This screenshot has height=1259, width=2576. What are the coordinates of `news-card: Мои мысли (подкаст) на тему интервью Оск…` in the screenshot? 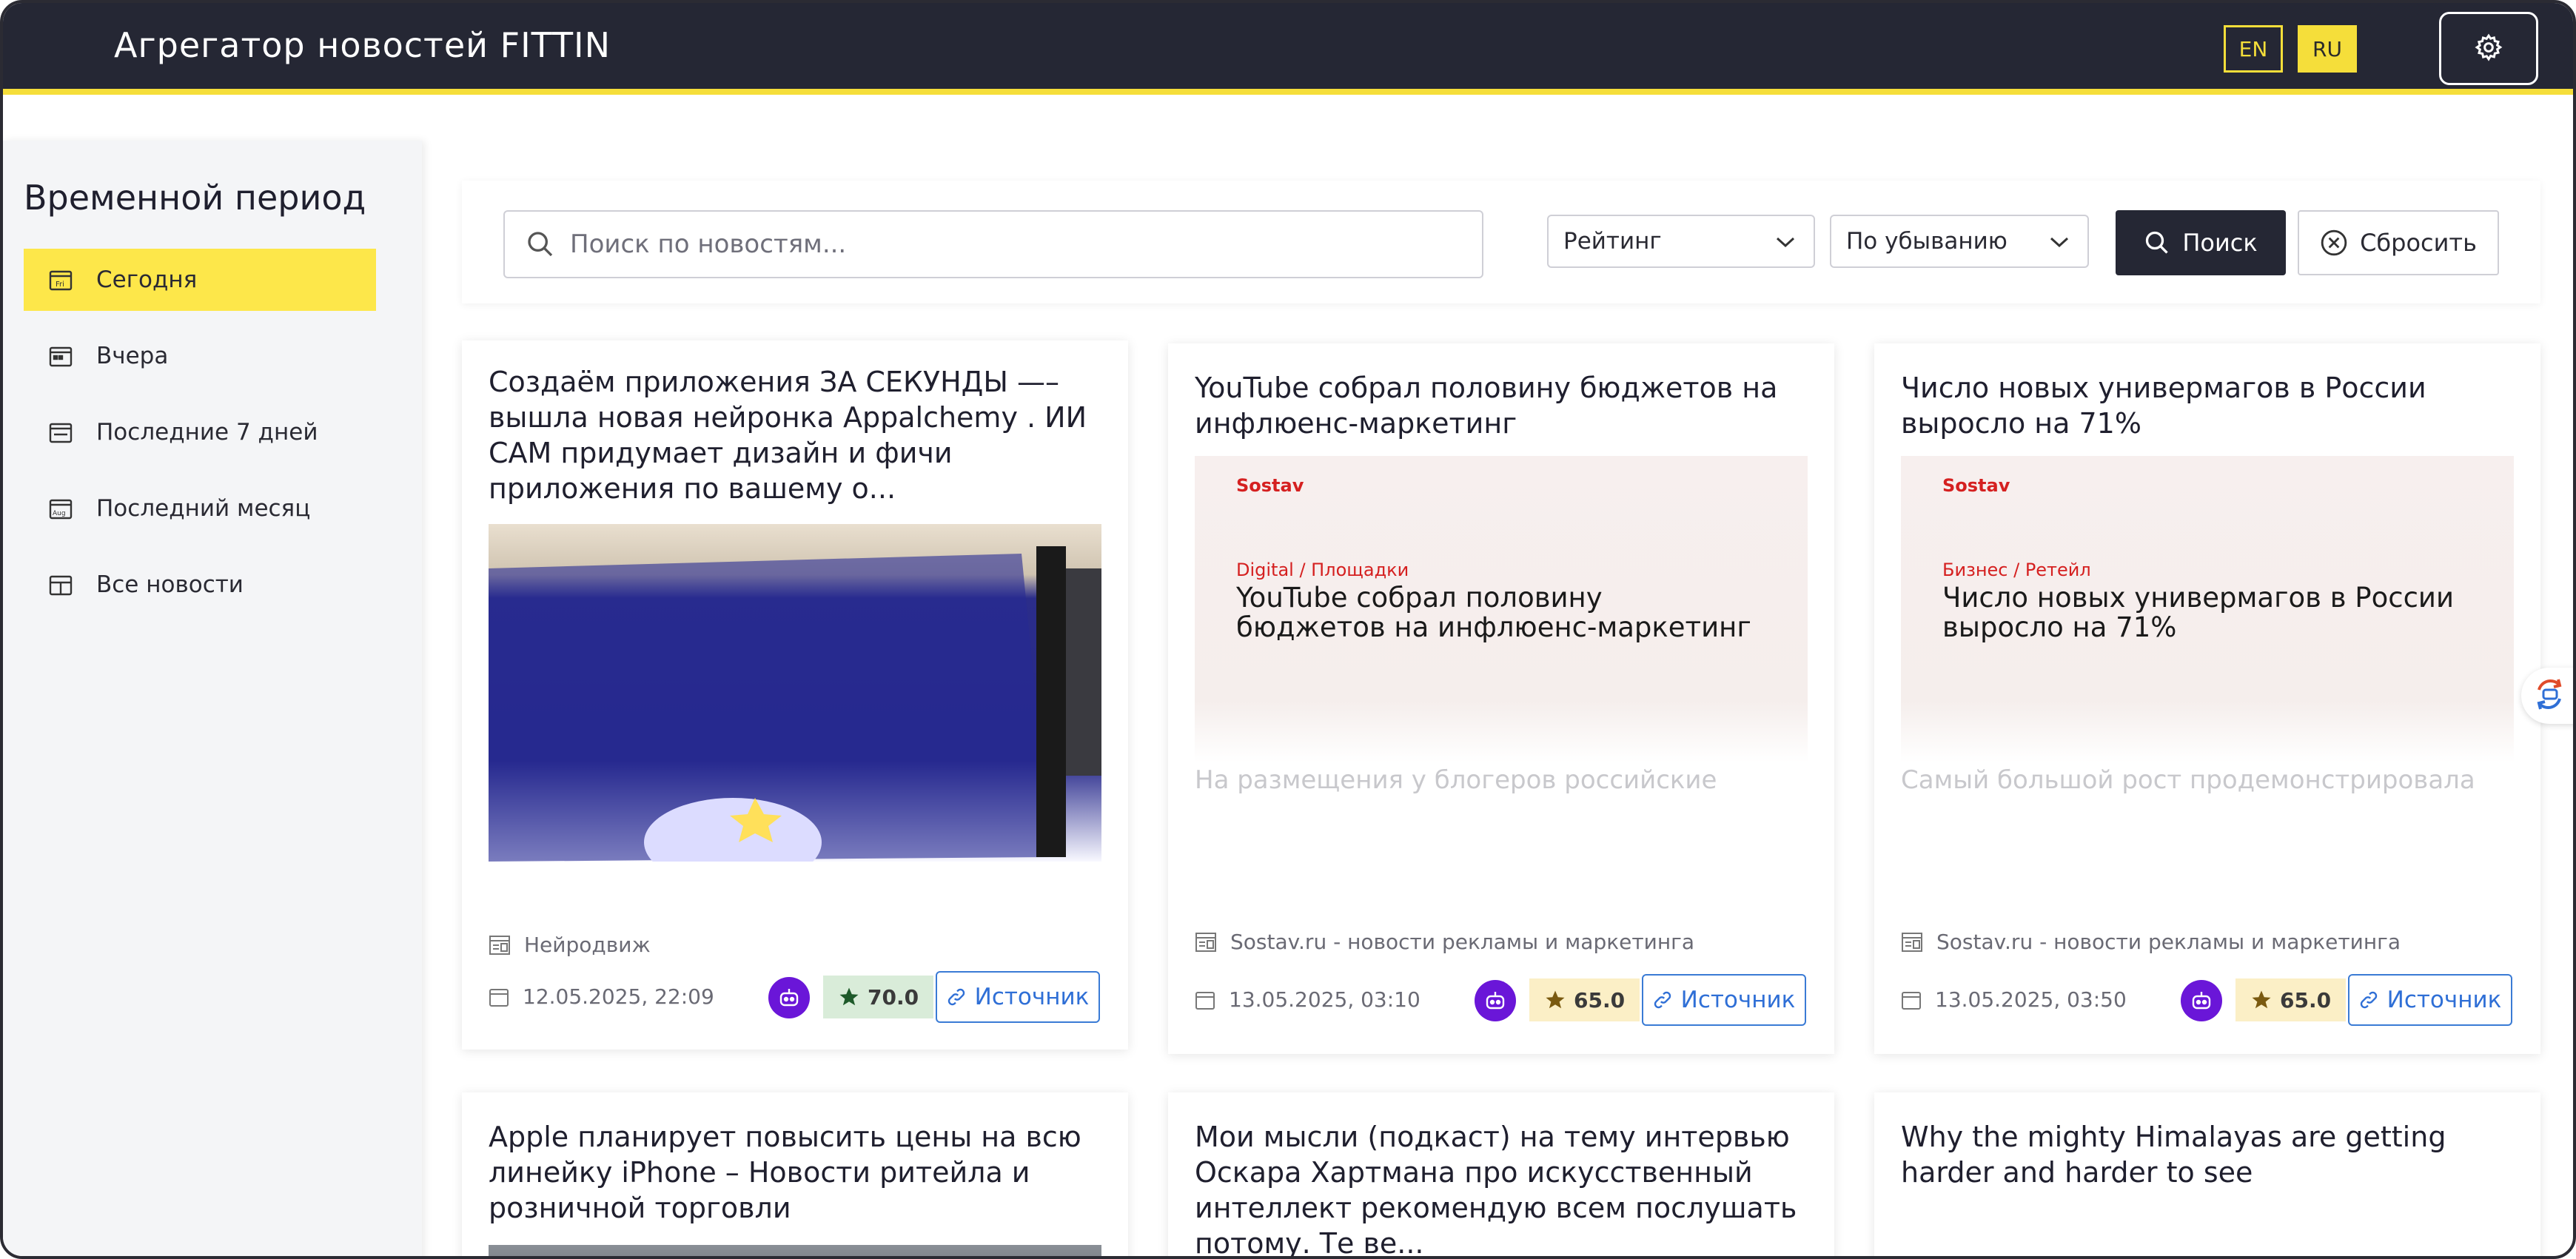 It's located at (1501, 1174).